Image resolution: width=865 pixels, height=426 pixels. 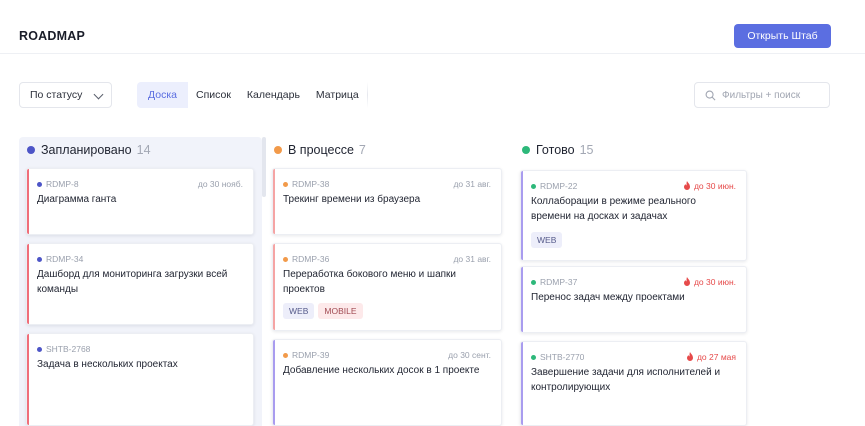 I want to click on search-placeholder: Фильтры + поиск, so click(x=761, y=95).